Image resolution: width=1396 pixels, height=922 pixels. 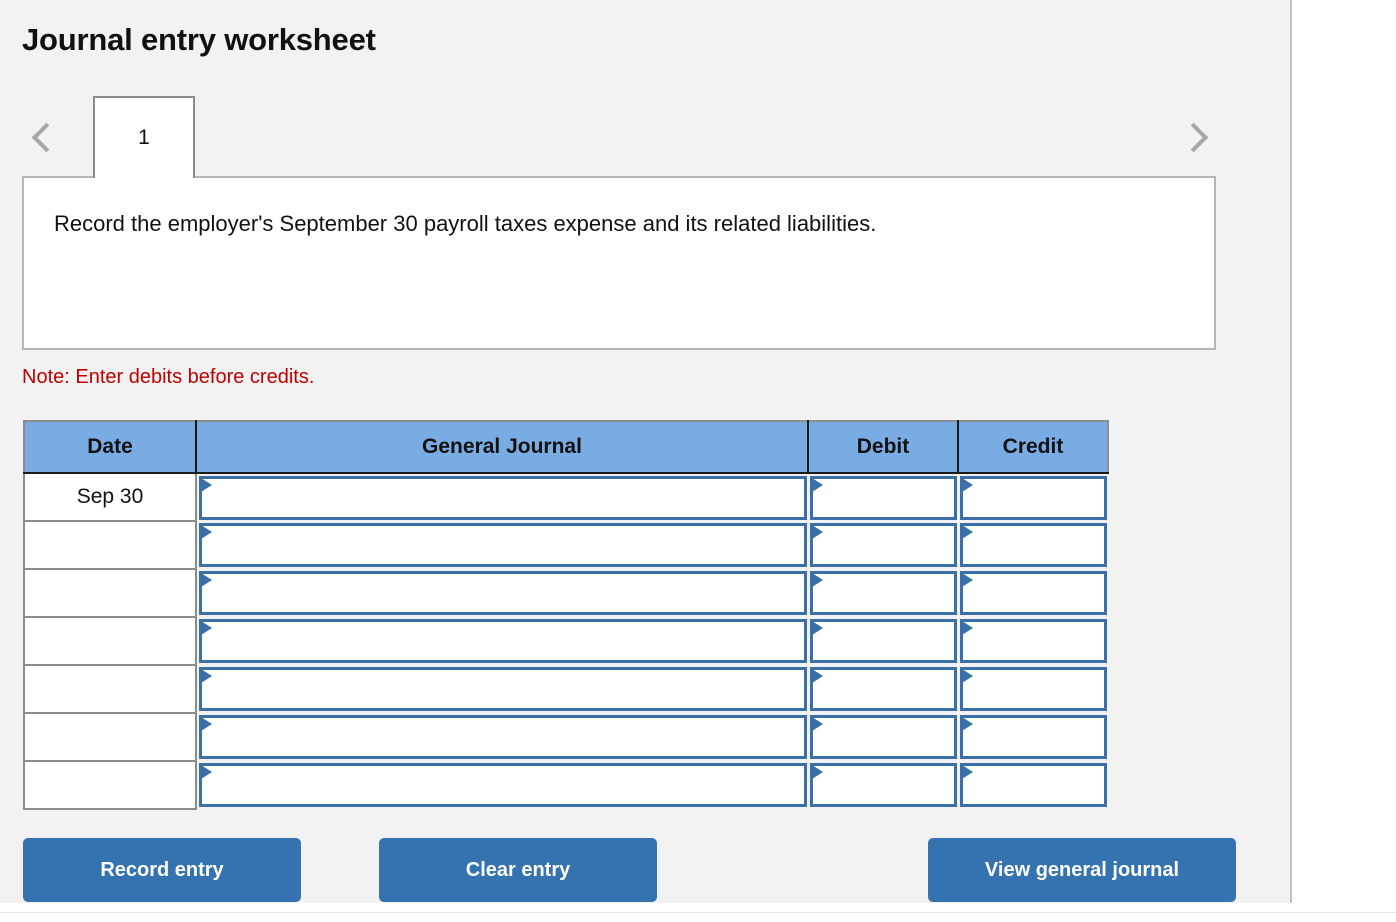 I want to click on column-header-date: Date, so click(x=110, y=447).